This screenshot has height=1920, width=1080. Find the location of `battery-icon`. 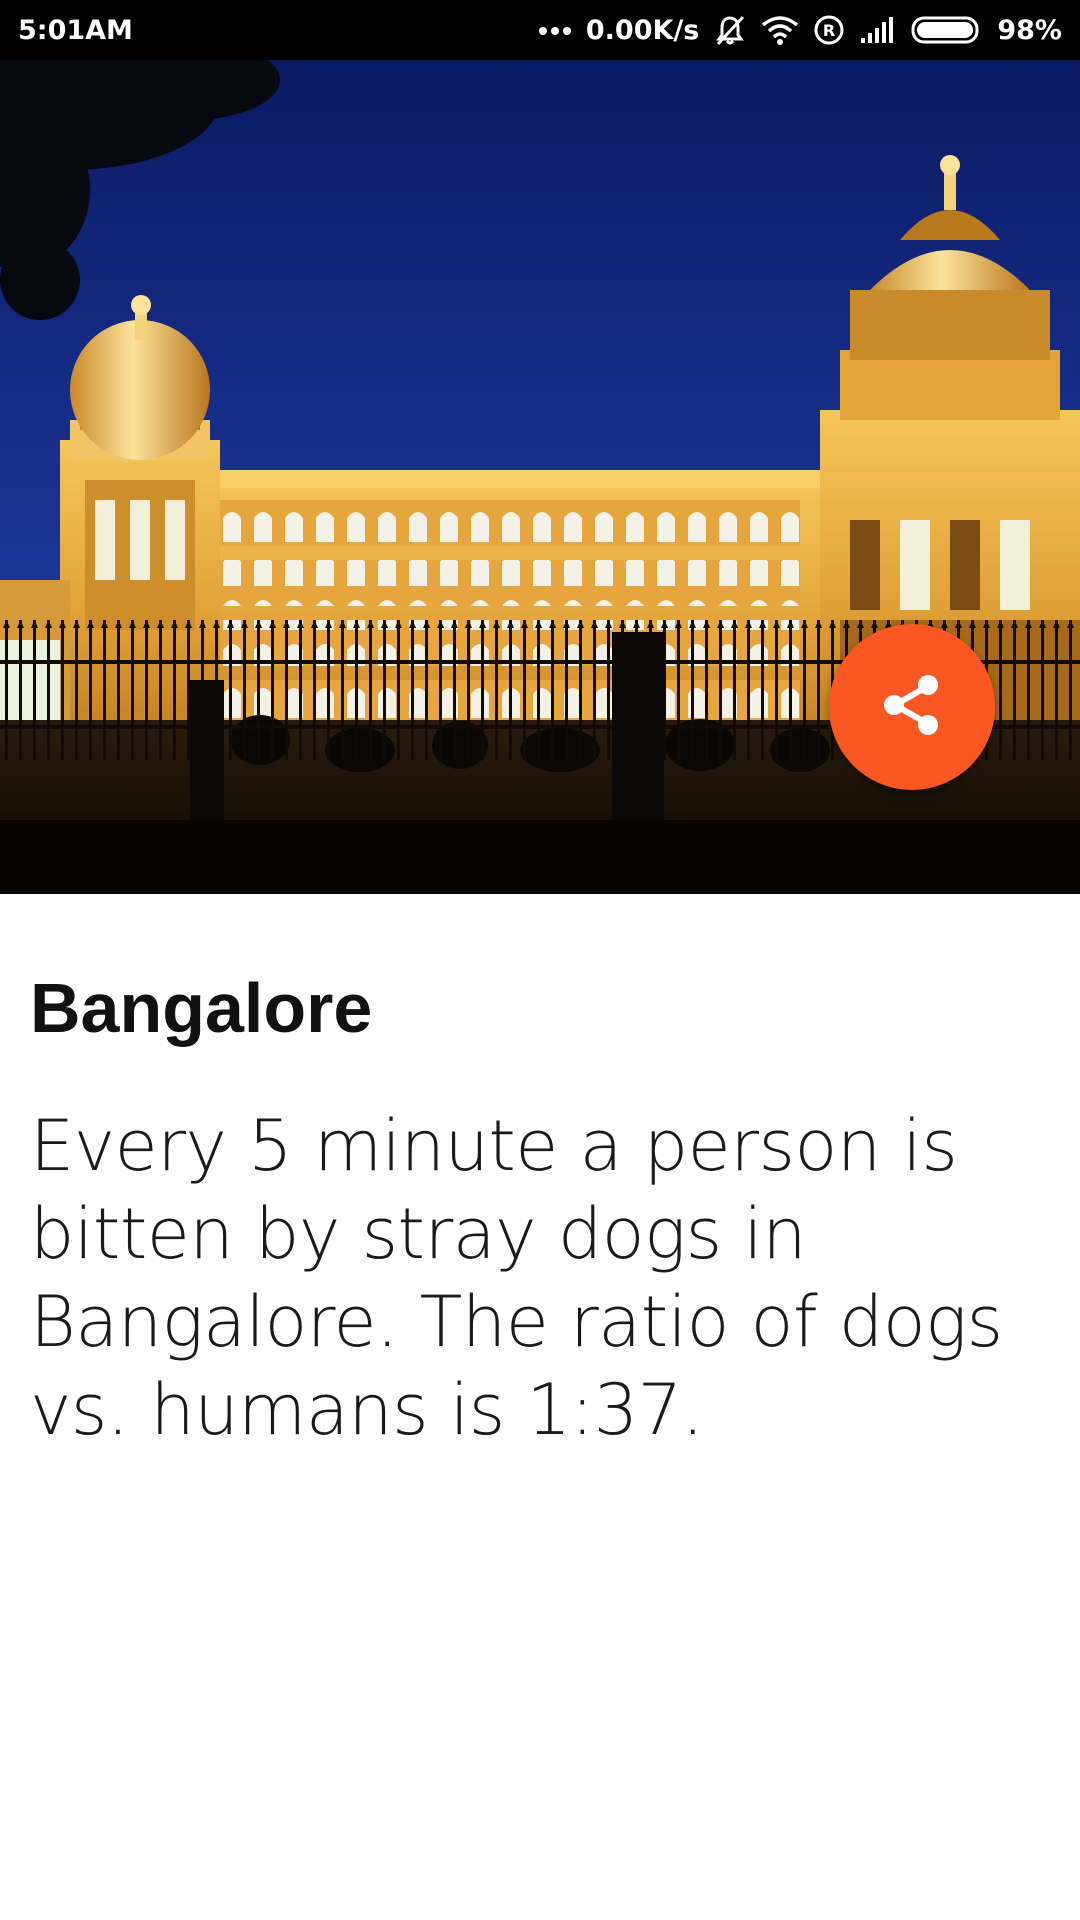

battery-icon is located at coordinates (947, 30).